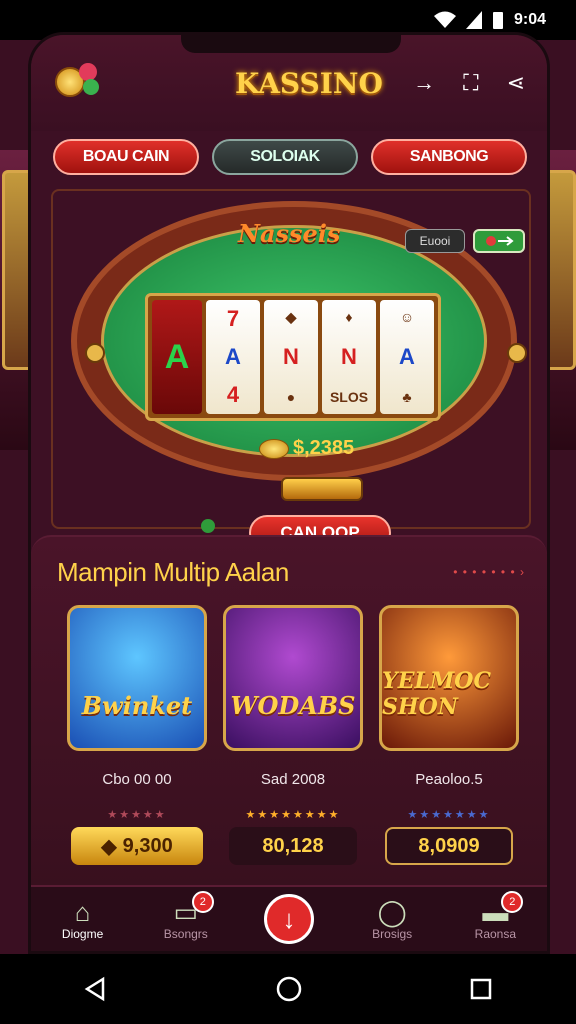  Describe the element at coordinates (95, 353) in the screenshot. I see `table-knob-left` at that location.